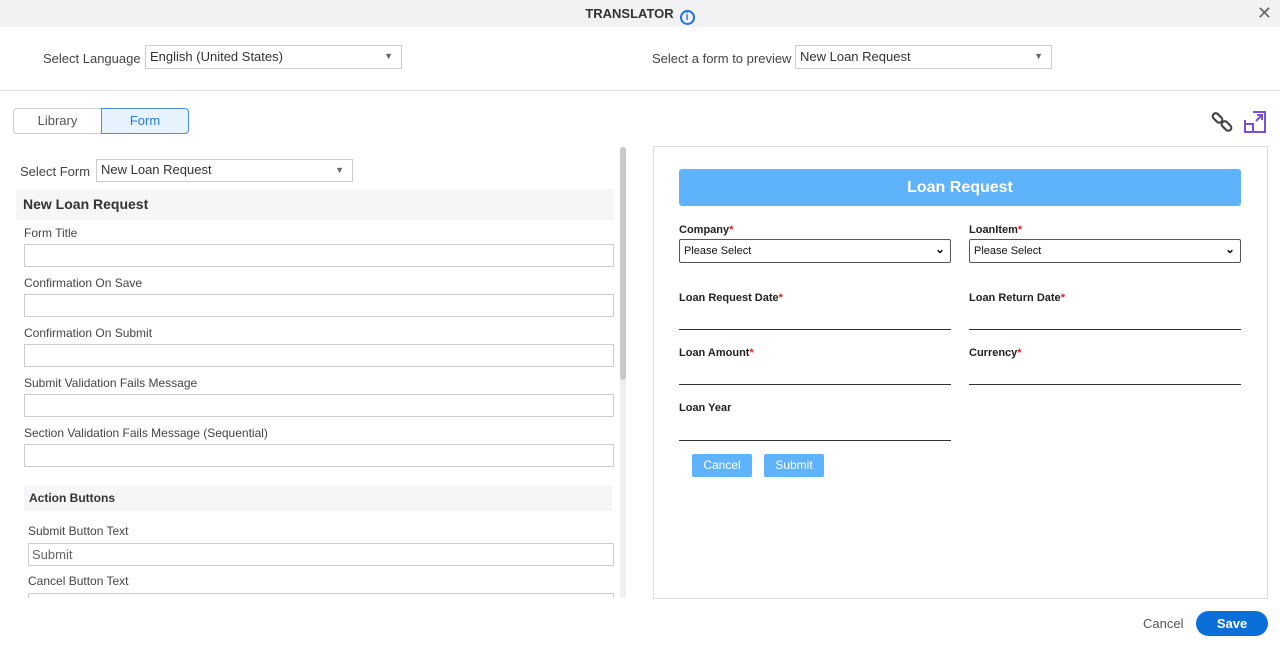  Describe the element at coordinates (51, 233) in the screenshot. I see `field-label: Form Title` at that location.